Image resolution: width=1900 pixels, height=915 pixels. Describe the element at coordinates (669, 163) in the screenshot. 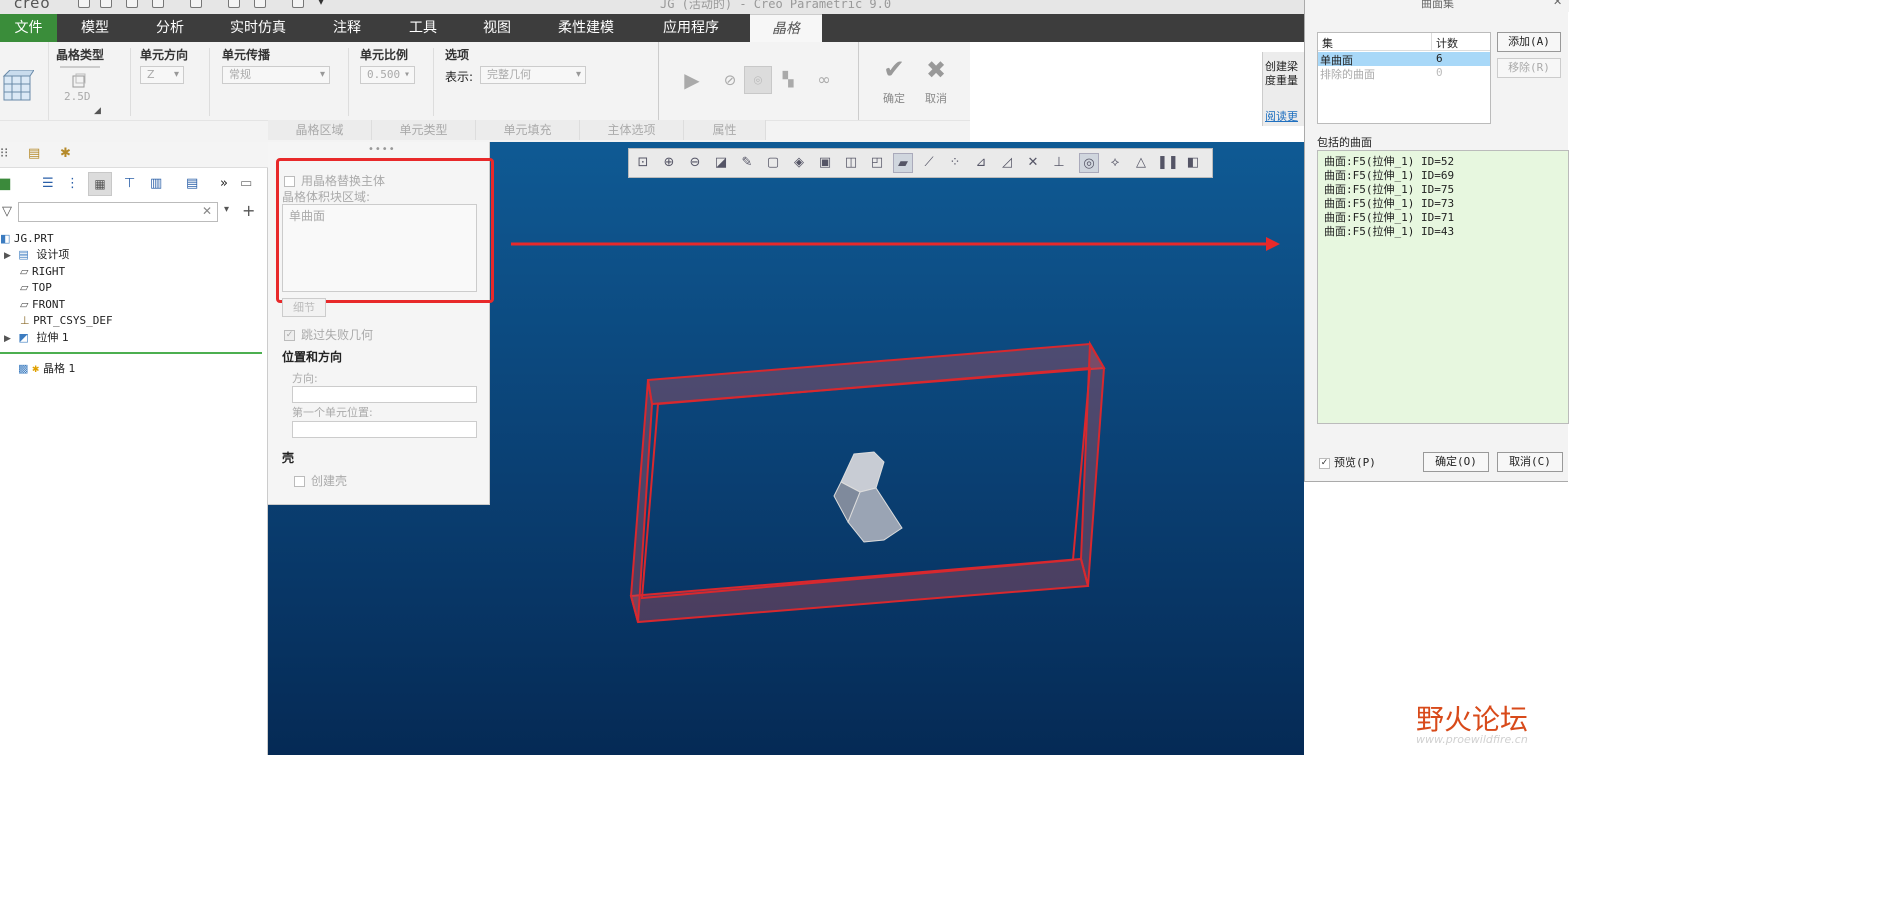

I see `zoom-in-icon: ⊕` at that location.